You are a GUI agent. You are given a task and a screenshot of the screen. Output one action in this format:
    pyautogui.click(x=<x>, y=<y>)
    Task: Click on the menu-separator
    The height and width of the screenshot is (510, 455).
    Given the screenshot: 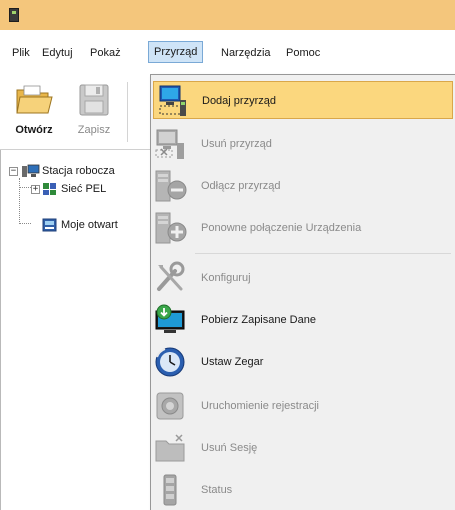 What is the action you would take?
    pyautogui.click(x=323, y=253)
    